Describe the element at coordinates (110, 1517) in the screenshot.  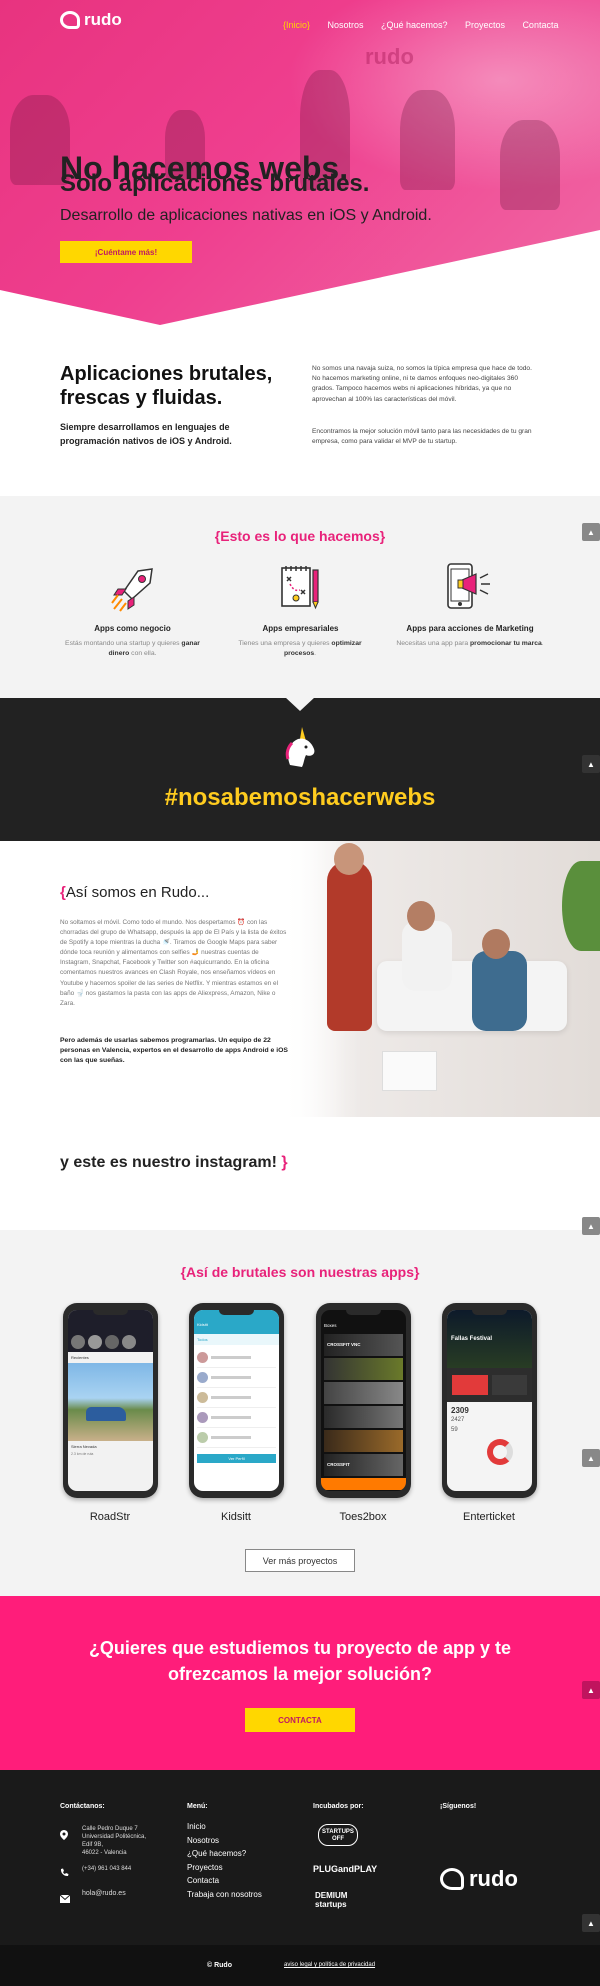
I see `app-name-roadstr: RoadStr` at that location.